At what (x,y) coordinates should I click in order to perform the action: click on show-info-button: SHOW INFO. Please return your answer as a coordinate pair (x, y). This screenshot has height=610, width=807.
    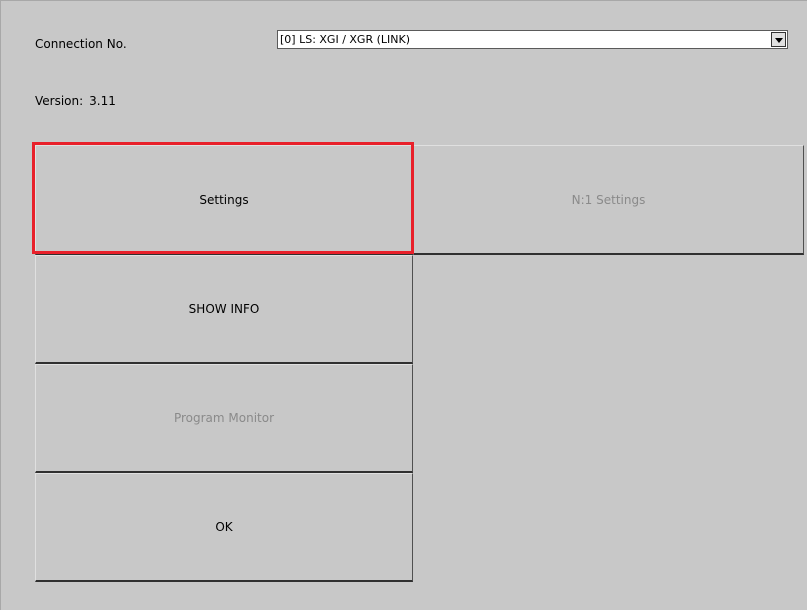
    Looking at the image, I should click on (224, 309).